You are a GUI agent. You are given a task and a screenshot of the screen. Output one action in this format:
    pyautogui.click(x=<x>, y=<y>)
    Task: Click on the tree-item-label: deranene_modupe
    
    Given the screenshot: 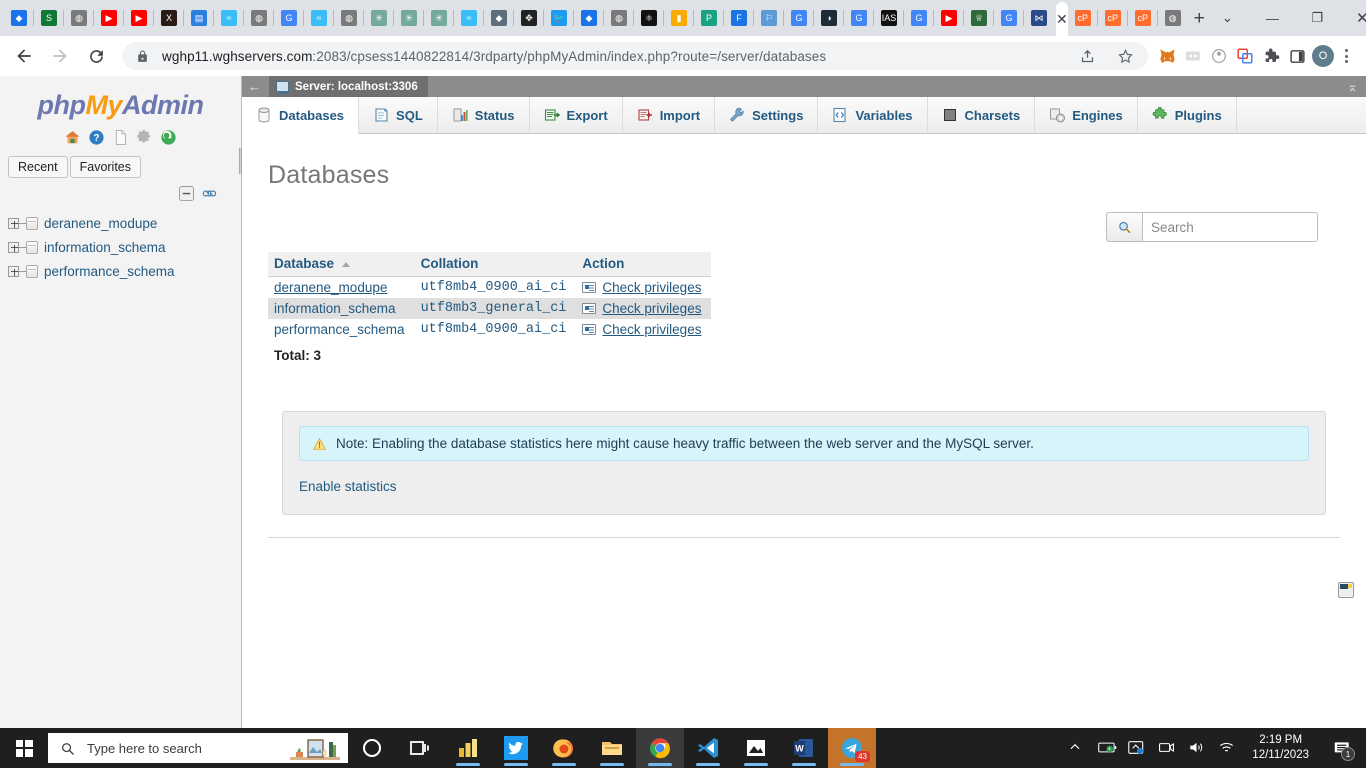 What is the action you would take?
    pyautogui.click(x=100, y=223)
    